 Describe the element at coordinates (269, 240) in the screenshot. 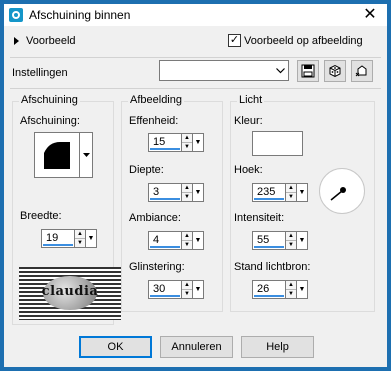

I see `intensity-value: 55` at that location.